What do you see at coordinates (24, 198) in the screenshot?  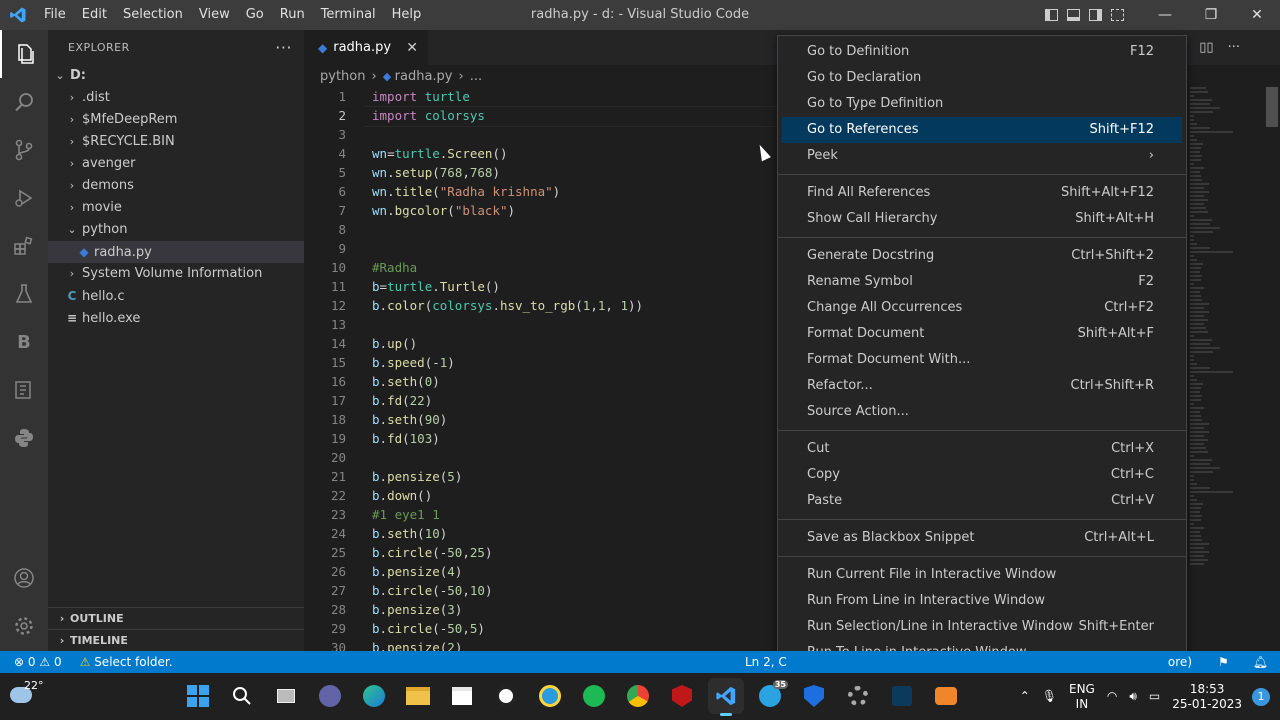 I see `run-and-debug-icon` at bounding box center [24, 198].